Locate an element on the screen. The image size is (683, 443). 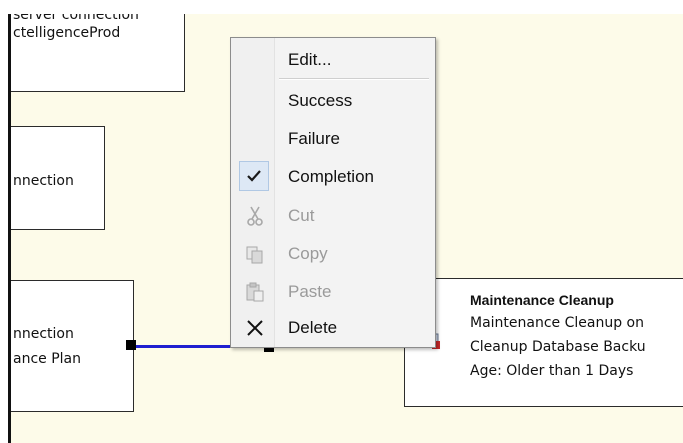
menu-item-failure: Failure is located at coordinates (333, 139).